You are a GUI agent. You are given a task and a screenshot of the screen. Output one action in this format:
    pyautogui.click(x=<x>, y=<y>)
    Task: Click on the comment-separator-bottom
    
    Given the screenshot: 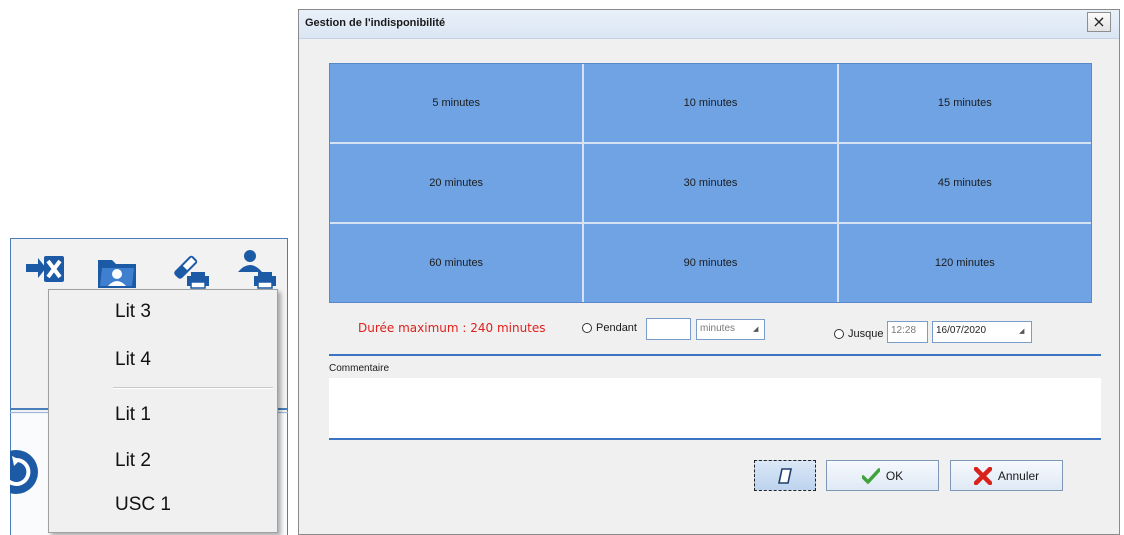 What is the action you would take?
    pyautogui.click(x=715, y=439)
    